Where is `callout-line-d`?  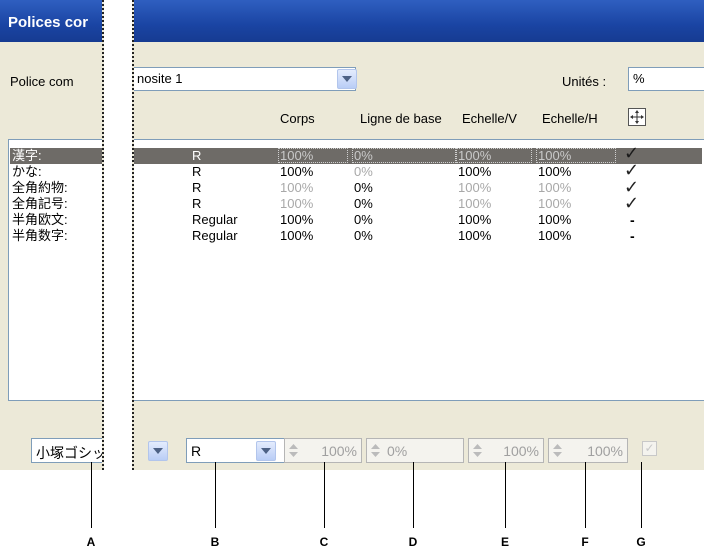
callout-line-d is located at coordinates (413, 495).